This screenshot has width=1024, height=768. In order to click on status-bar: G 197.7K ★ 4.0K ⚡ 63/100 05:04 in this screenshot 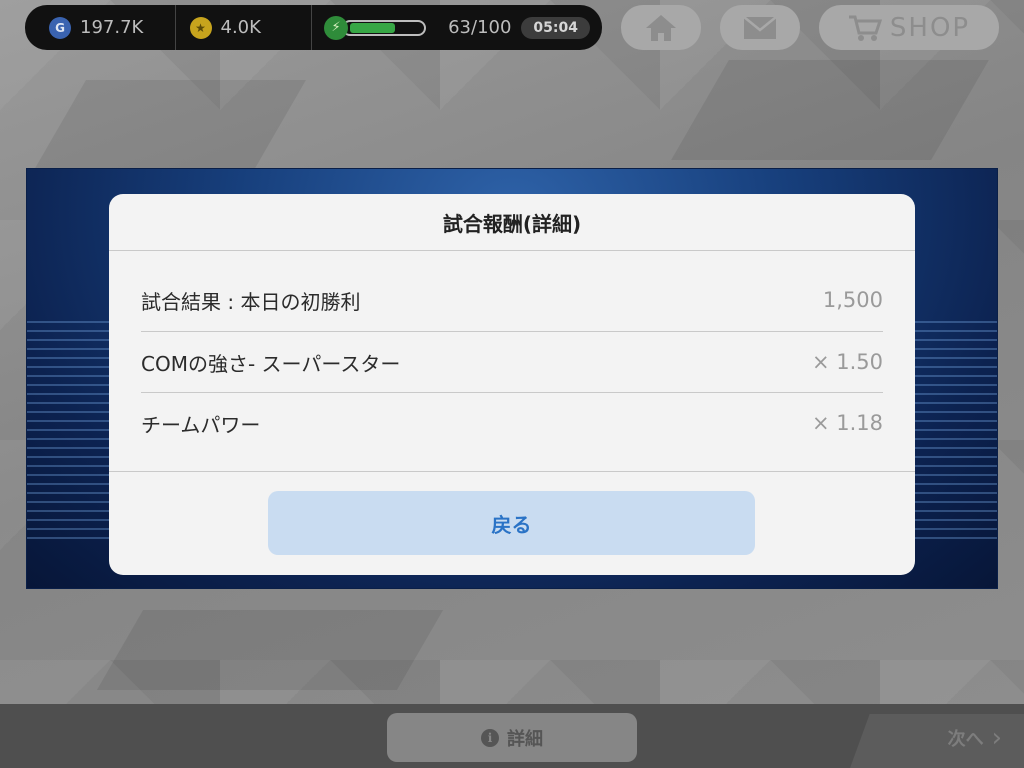, I will do `click(313, 27)`.